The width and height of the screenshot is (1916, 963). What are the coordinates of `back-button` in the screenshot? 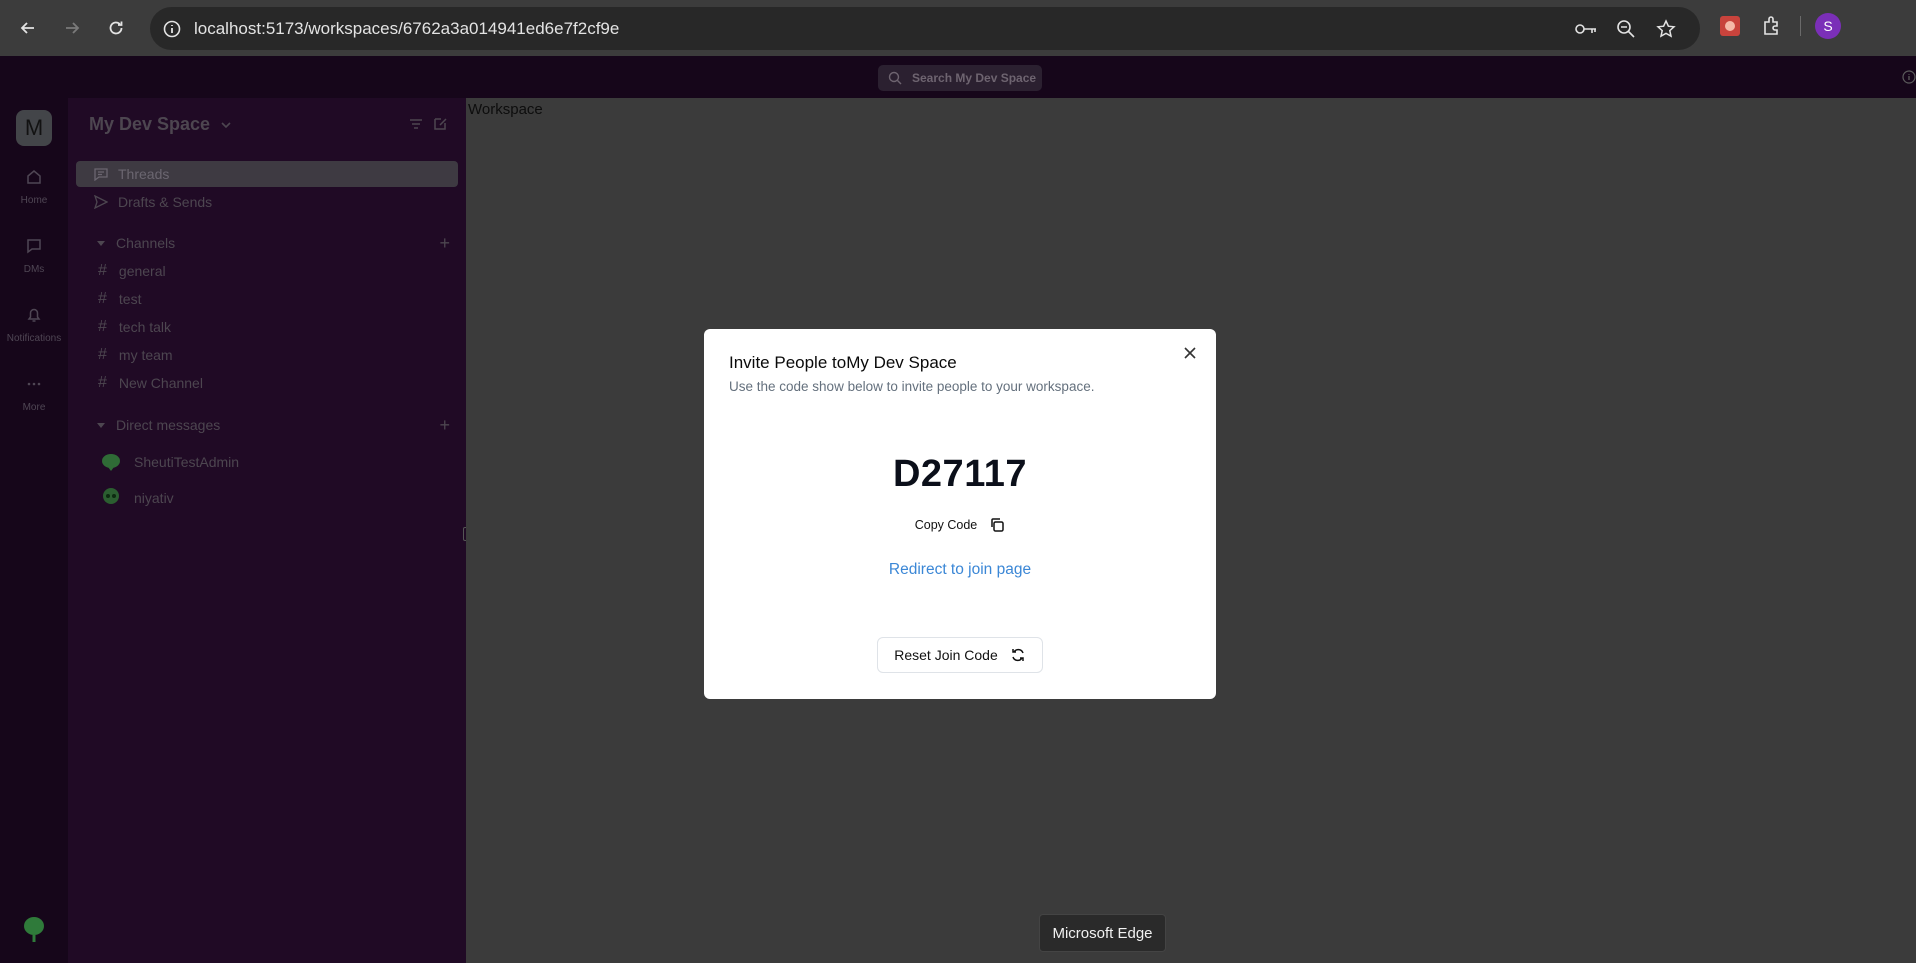 It's located at (28, 28).